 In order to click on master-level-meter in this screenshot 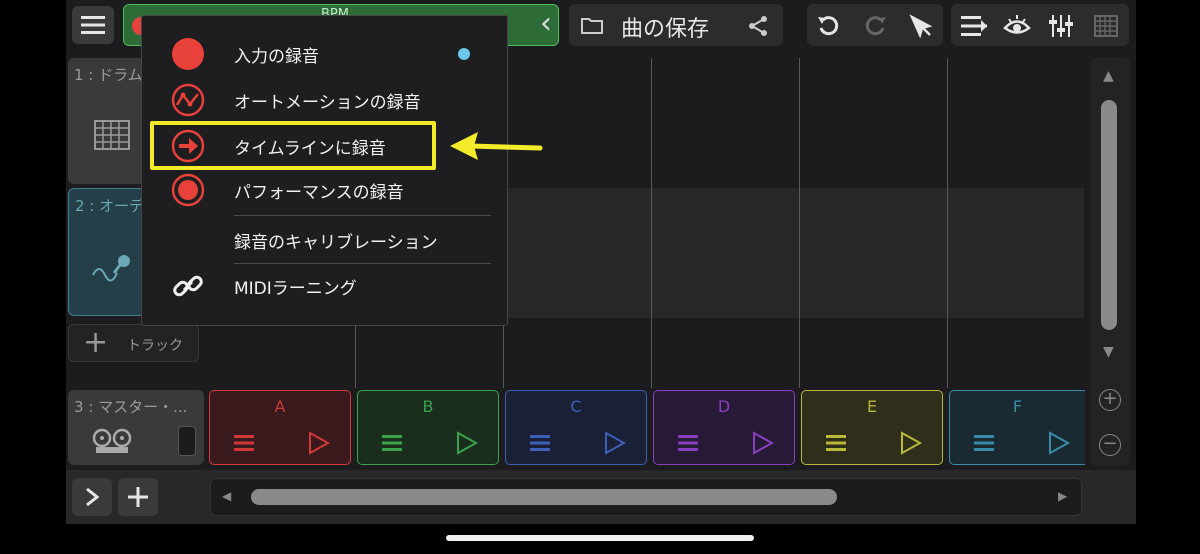, I will do `click(187, 441)`.